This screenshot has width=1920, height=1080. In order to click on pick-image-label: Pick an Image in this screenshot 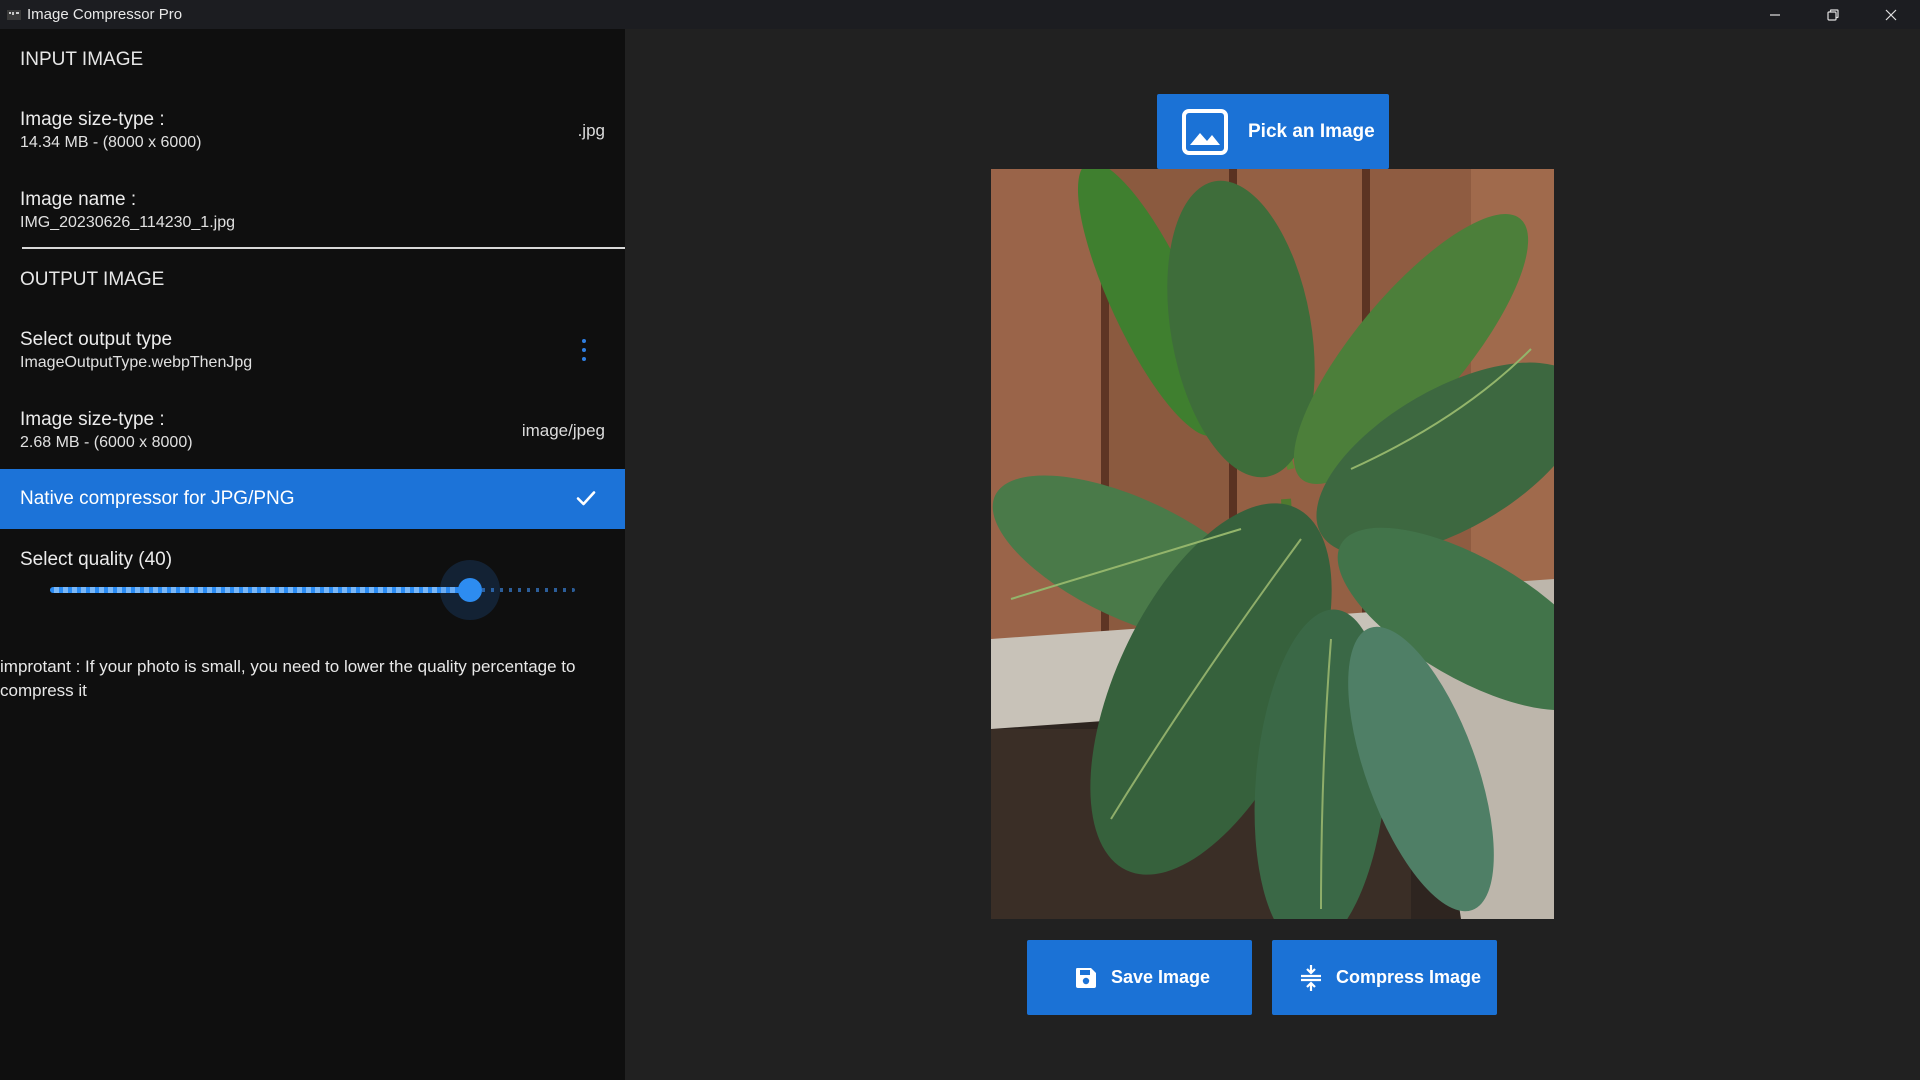, I will do `click(1311, 131)`.